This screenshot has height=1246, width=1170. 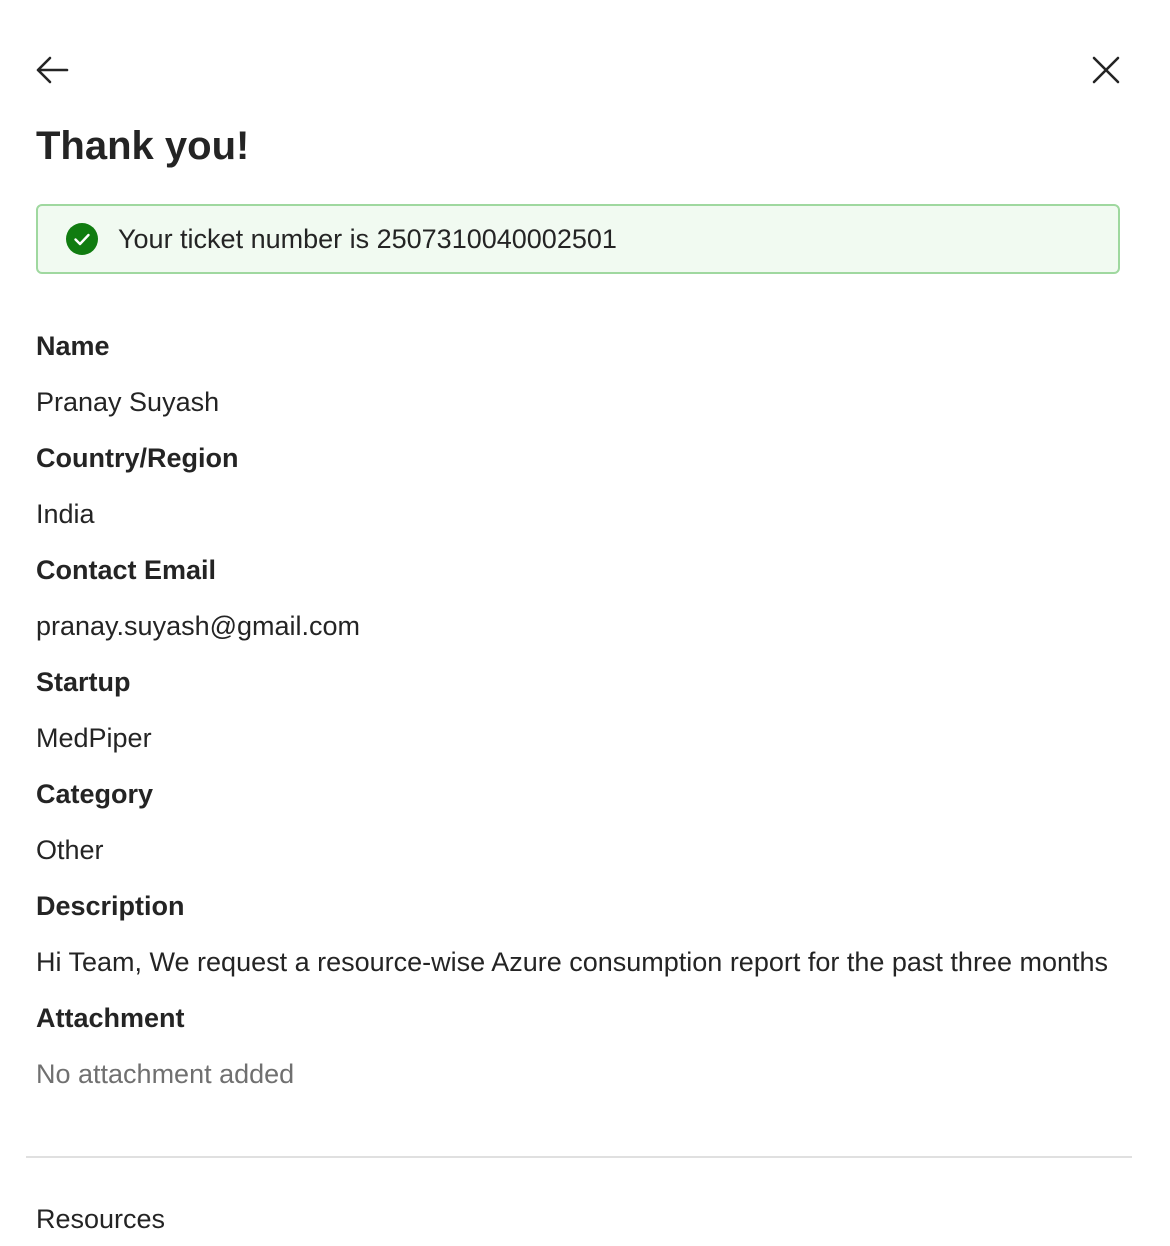 I want to click on startup-value: MedPiper, so click(x=94, y=738).